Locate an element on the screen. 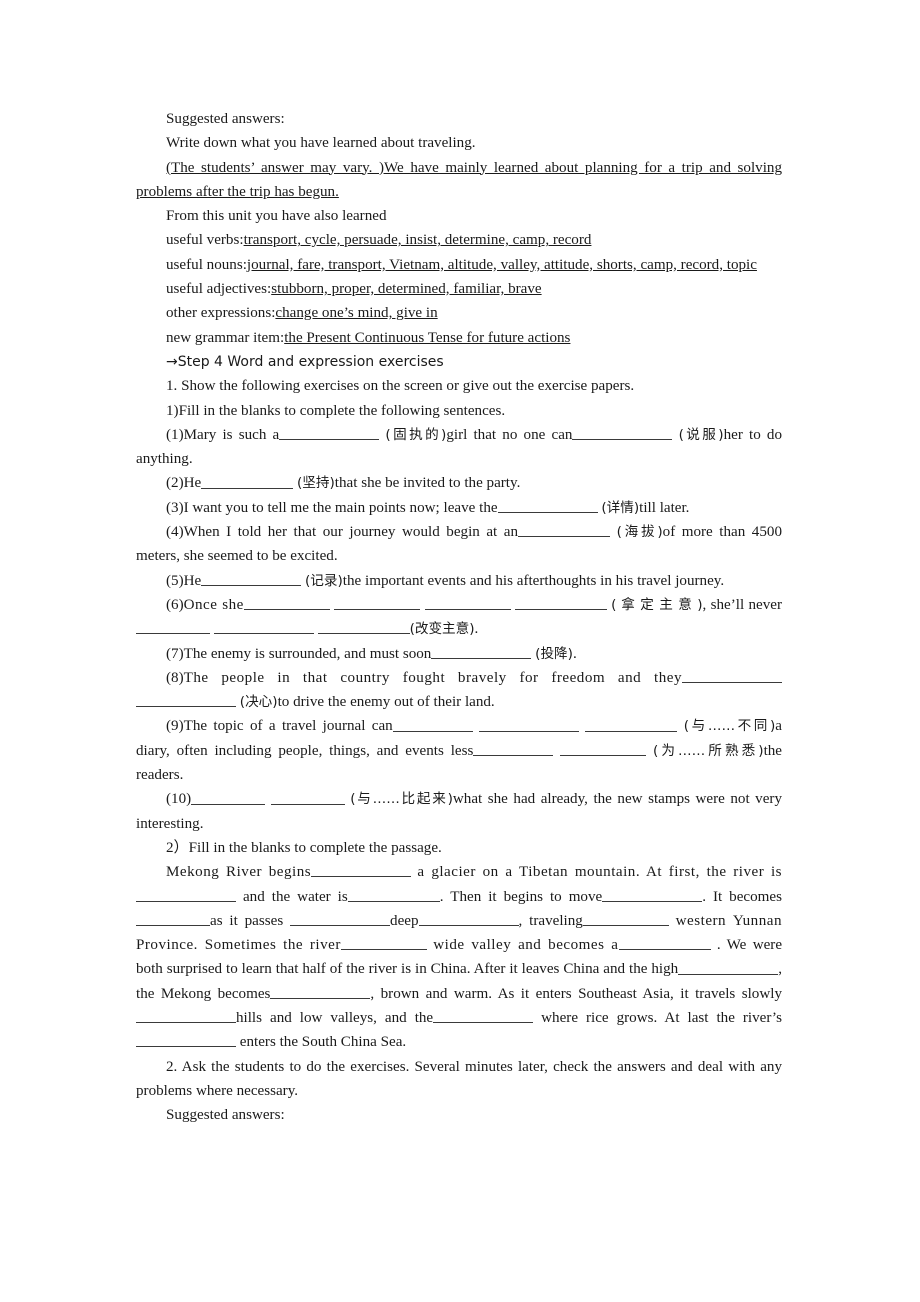 Image resolution: width=920 pixels, height=1302 pixels. item-number-7: (7) is located at coordinates (175, 653).